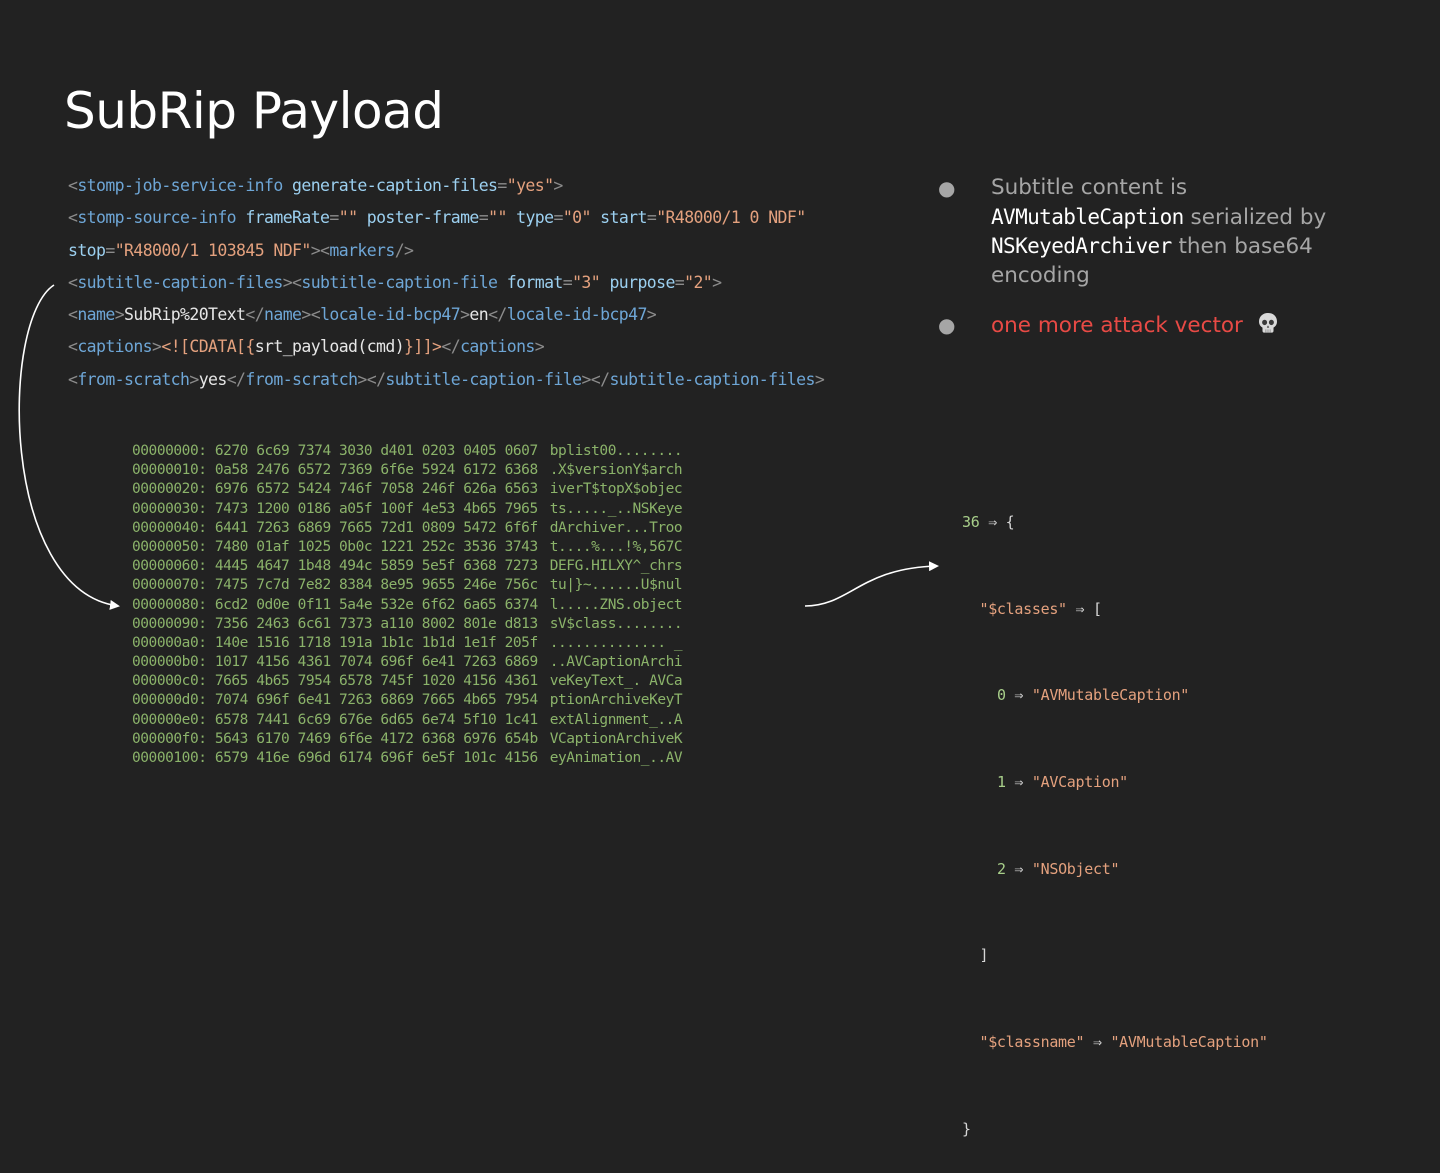 The image size is (1440, 1173). I want to click on classname-value: "AVMutableCaption", so click(1189, 1042).